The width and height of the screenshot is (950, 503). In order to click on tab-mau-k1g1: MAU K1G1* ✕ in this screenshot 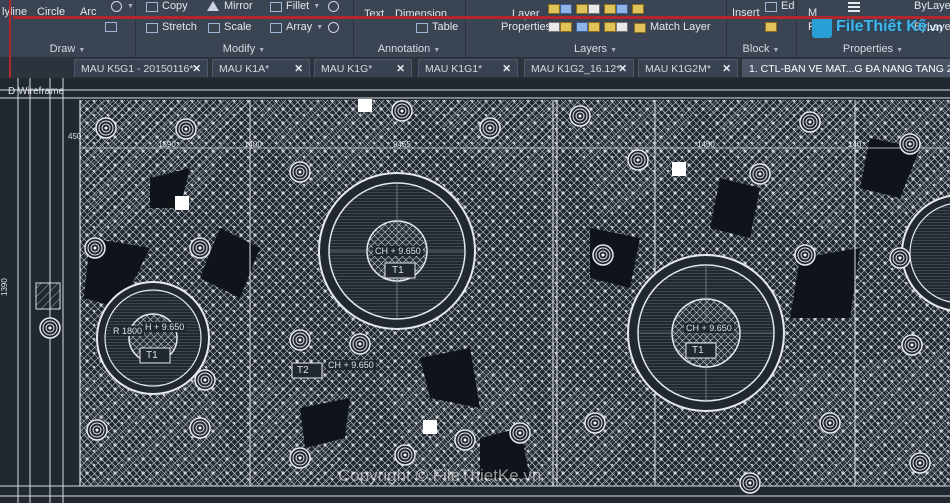, I will do `click(468, 68)`.